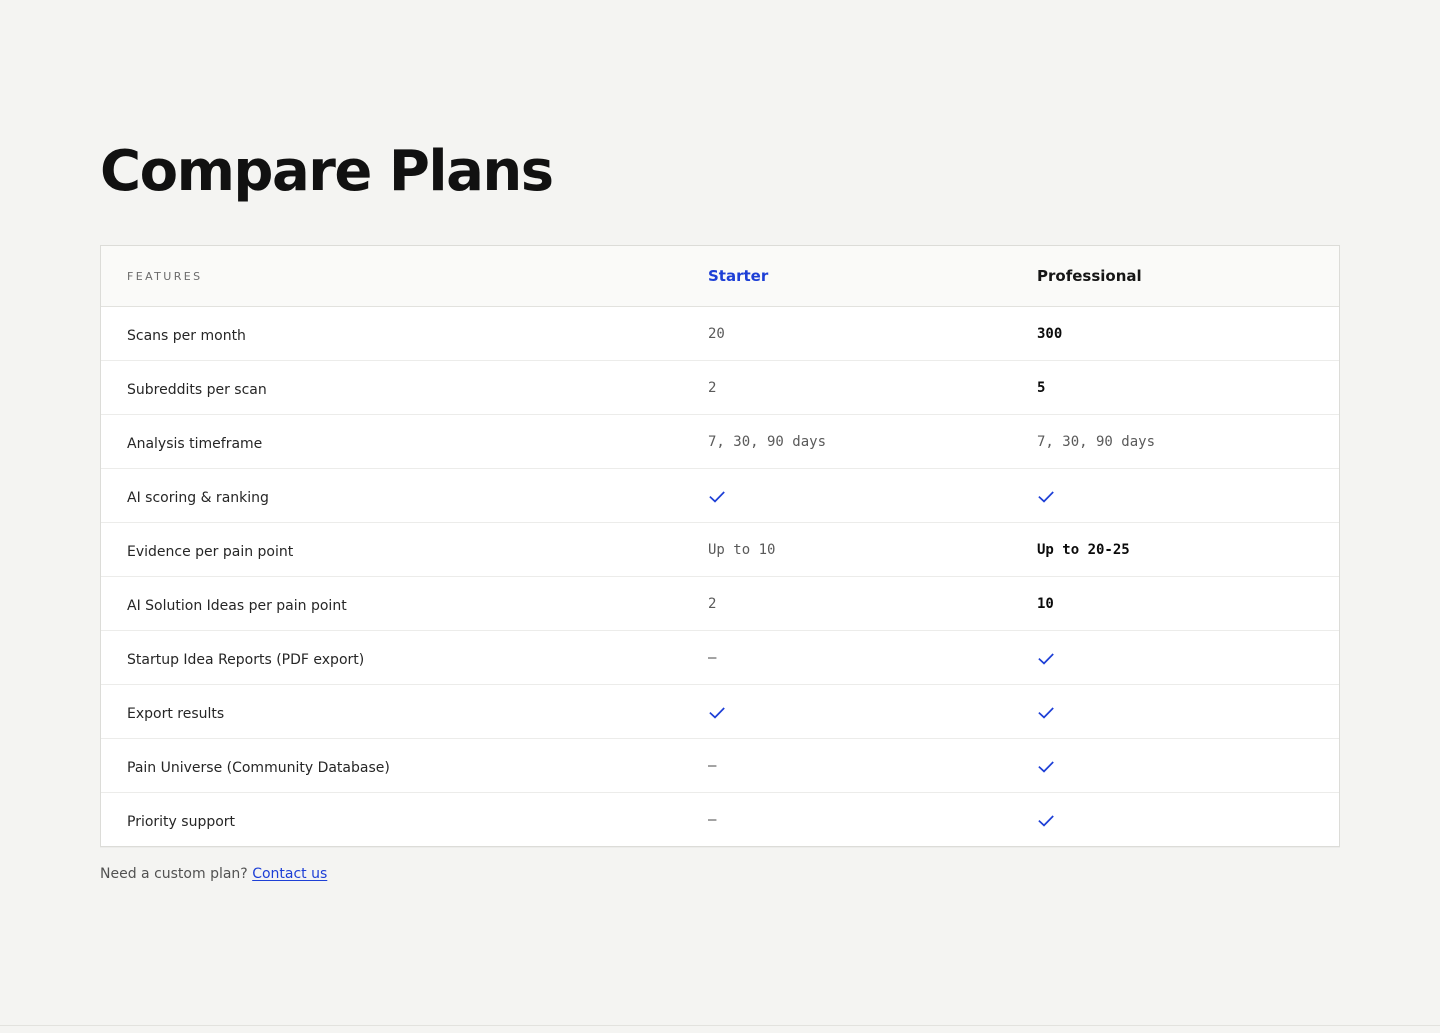 The width and height of the screenshot is (1440, 1033). What do you see at coordinates (1089, 276) in the screenshot?
I see `professional-column-header: Professional` at bounding box center [1089, 276].